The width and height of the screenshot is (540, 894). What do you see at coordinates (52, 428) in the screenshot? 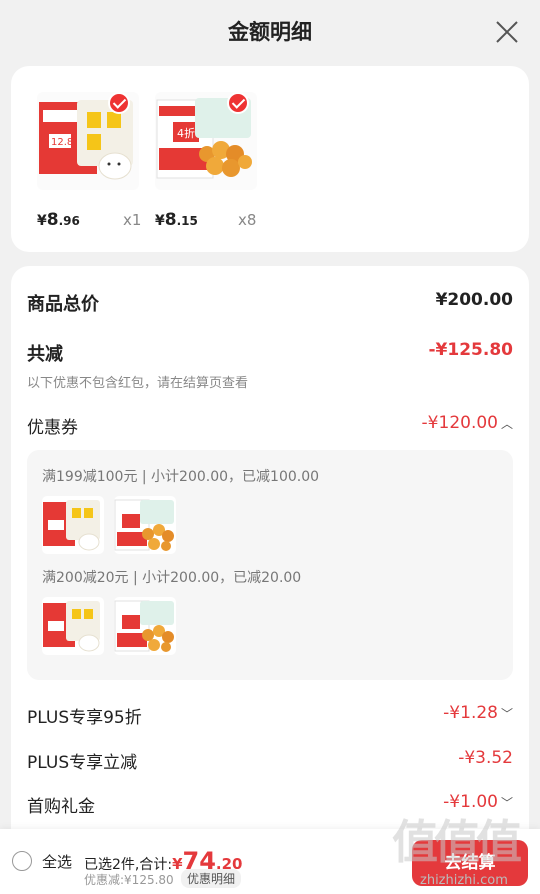
I see `coupon-label: 优惠券` at bounding box center [52, 428].